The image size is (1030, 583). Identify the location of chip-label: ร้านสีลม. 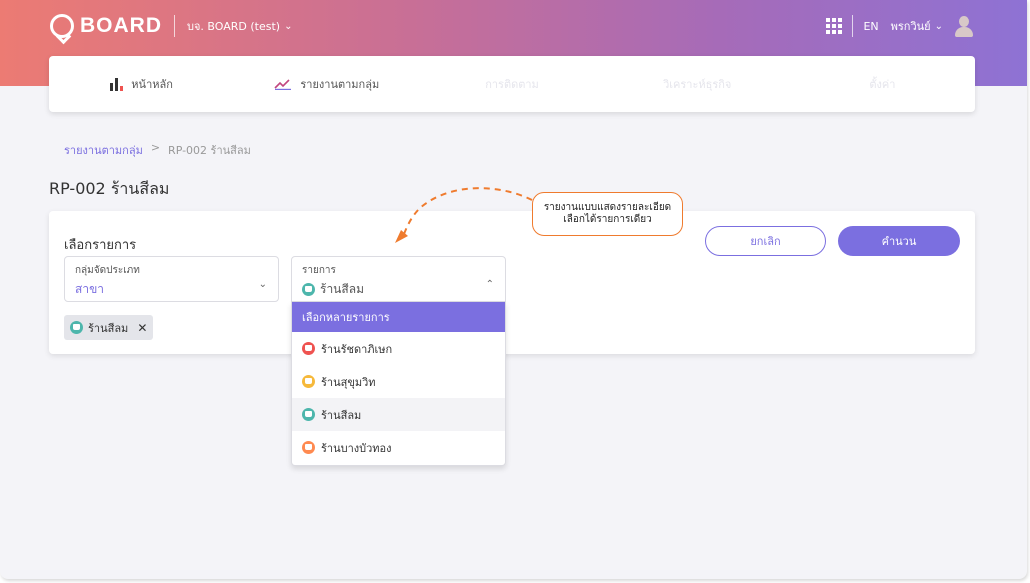
(108, 328).